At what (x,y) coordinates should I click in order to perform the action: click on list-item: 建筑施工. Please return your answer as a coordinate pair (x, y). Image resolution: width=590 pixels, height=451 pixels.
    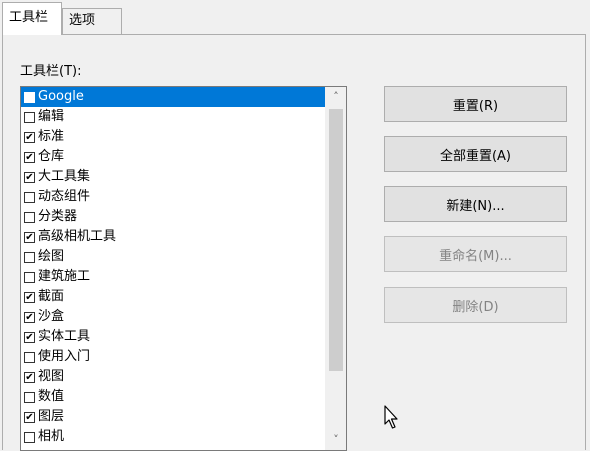
    Looking at the image, I should click on (174, 277).